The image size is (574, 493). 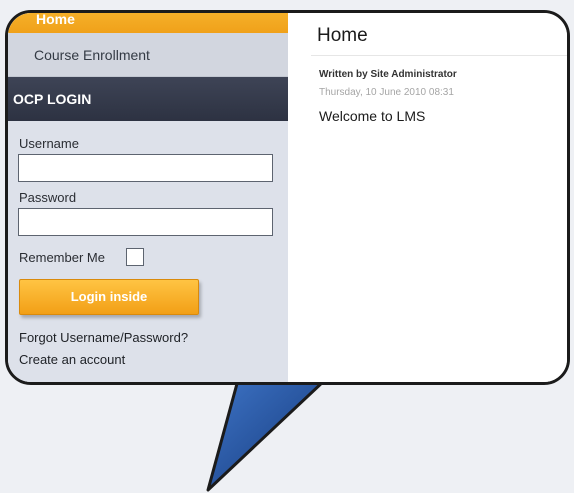 I want to click on password-label: Password, so click(x=48, y=197).